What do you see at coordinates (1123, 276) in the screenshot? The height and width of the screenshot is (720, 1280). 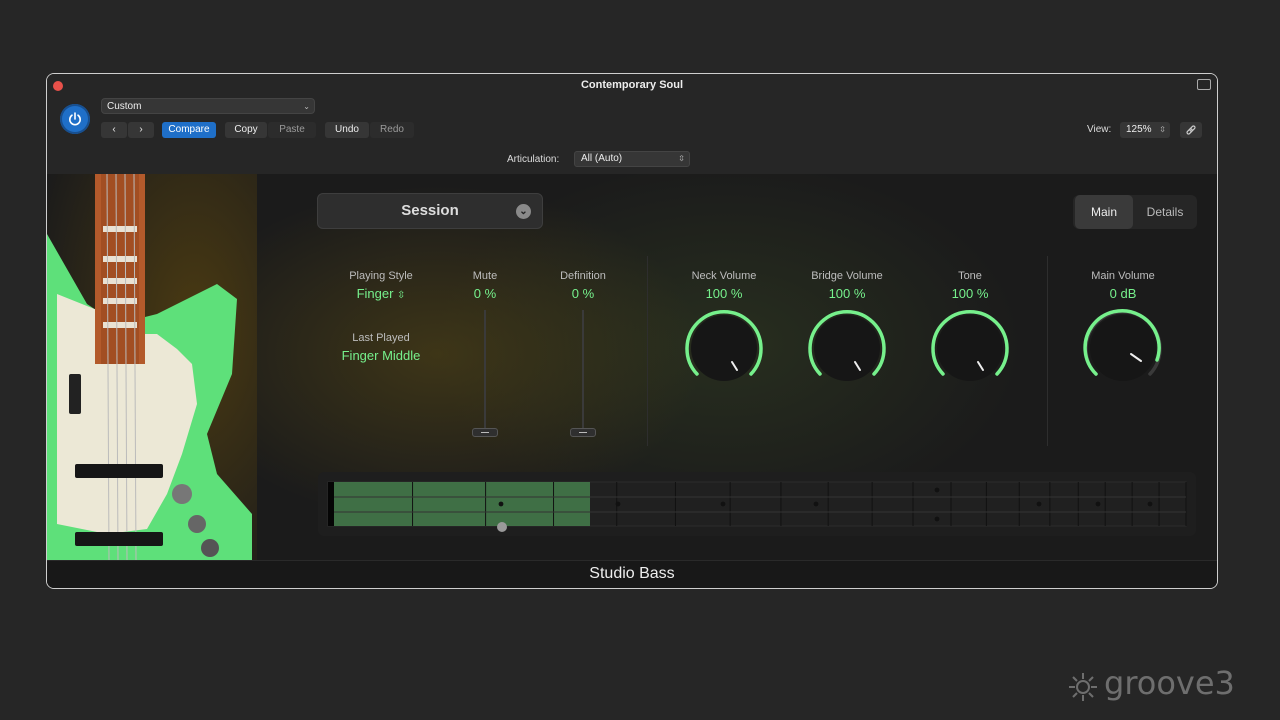 I see `main-volume-label: Main Volume` at bounding box center [1123, 276].